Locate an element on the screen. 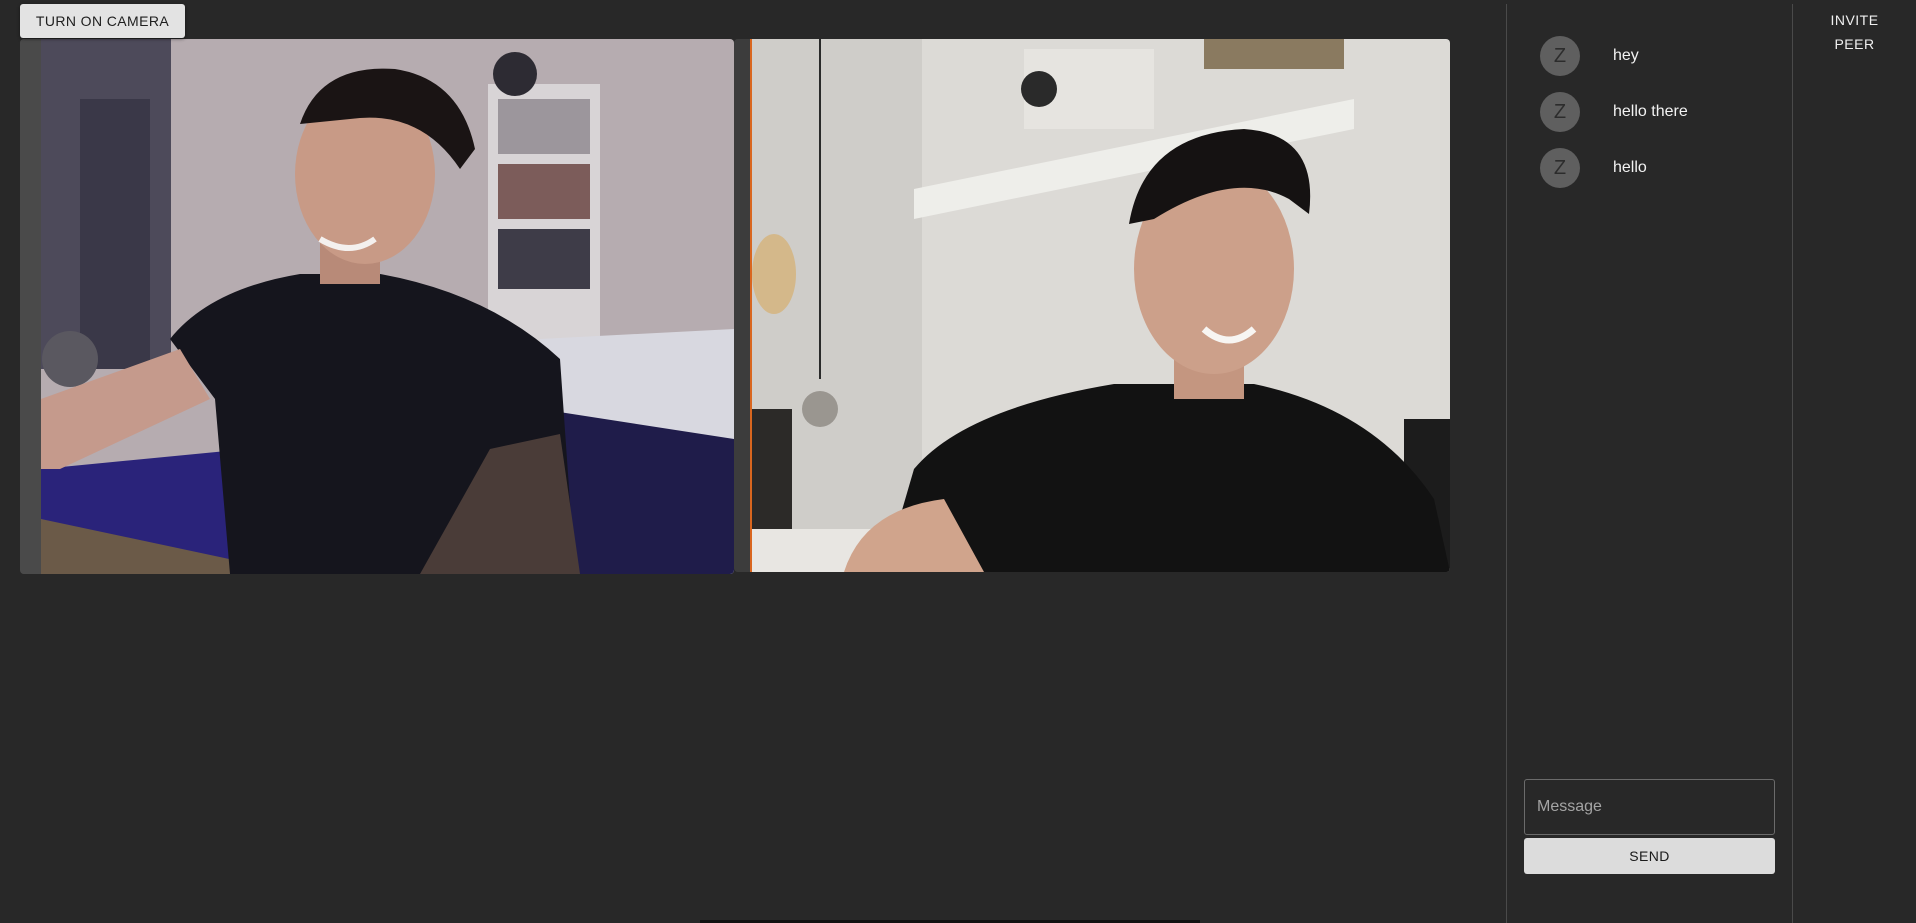  message-text: hey is located at coordinates (1626, 55).